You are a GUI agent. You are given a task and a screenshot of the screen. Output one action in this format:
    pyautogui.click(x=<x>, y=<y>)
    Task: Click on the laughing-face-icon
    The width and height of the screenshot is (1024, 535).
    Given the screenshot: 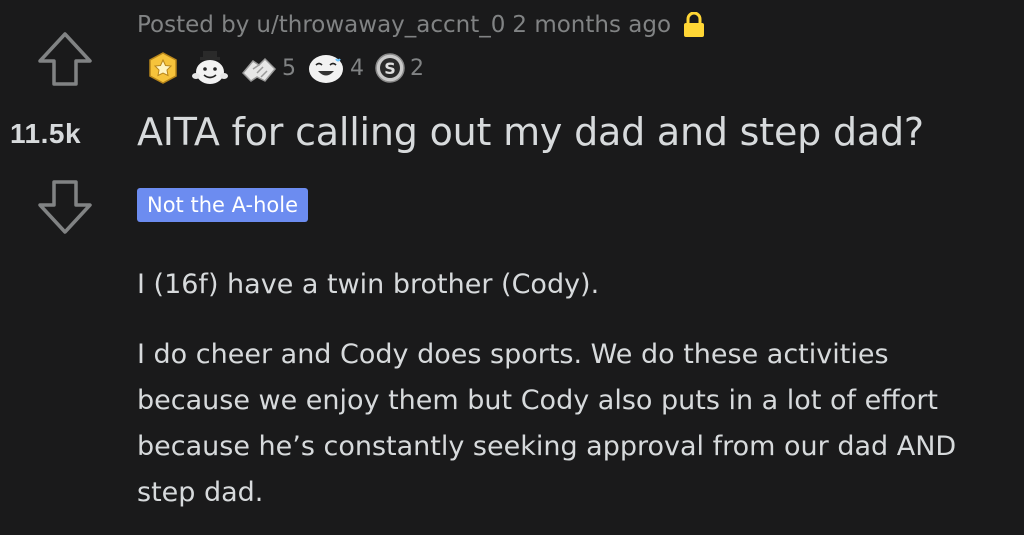 What is the action you would take?
    pyautogui.click(x=326, y=69)
    